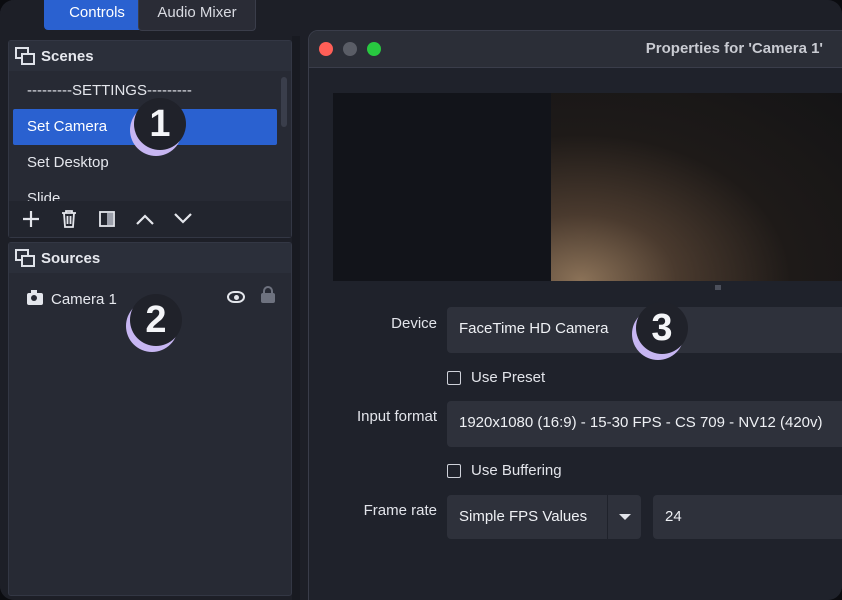 The height and width of the screenshot is (600, 842). What do you see at coordinates (747, 517) in the screenshot?
I see `frame-rate-value-select: 24` at bounding box center [747, 517].